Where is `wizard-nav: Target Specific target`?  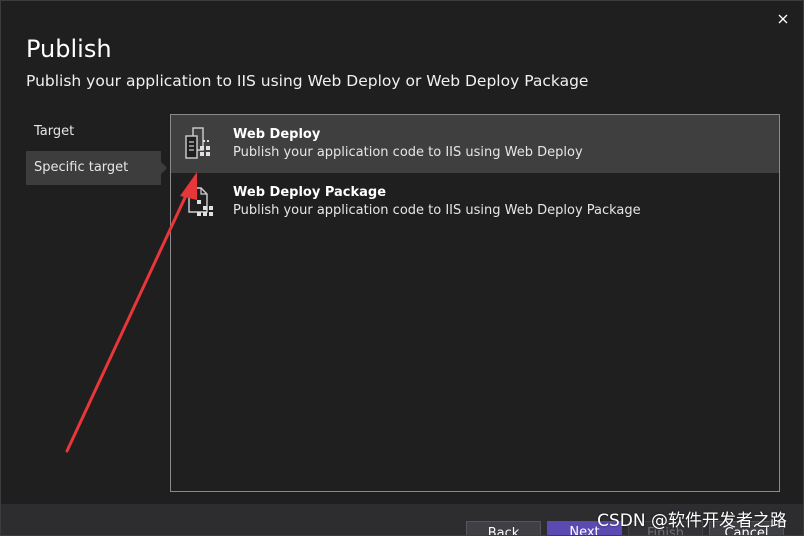
wizard-nav: Target Specific target is located at coordinates (96, 151).